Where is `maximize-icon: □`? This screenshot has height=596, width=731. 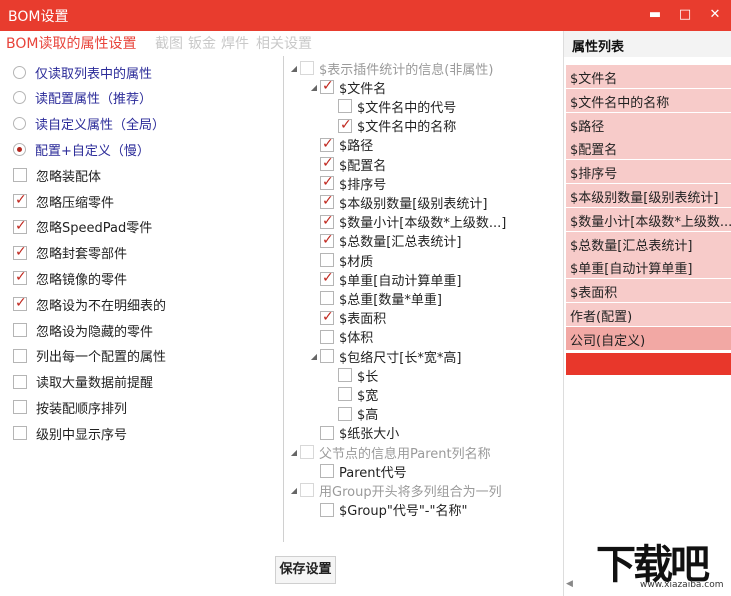 maximize-icon: □ is located at coordinates (685, 15).